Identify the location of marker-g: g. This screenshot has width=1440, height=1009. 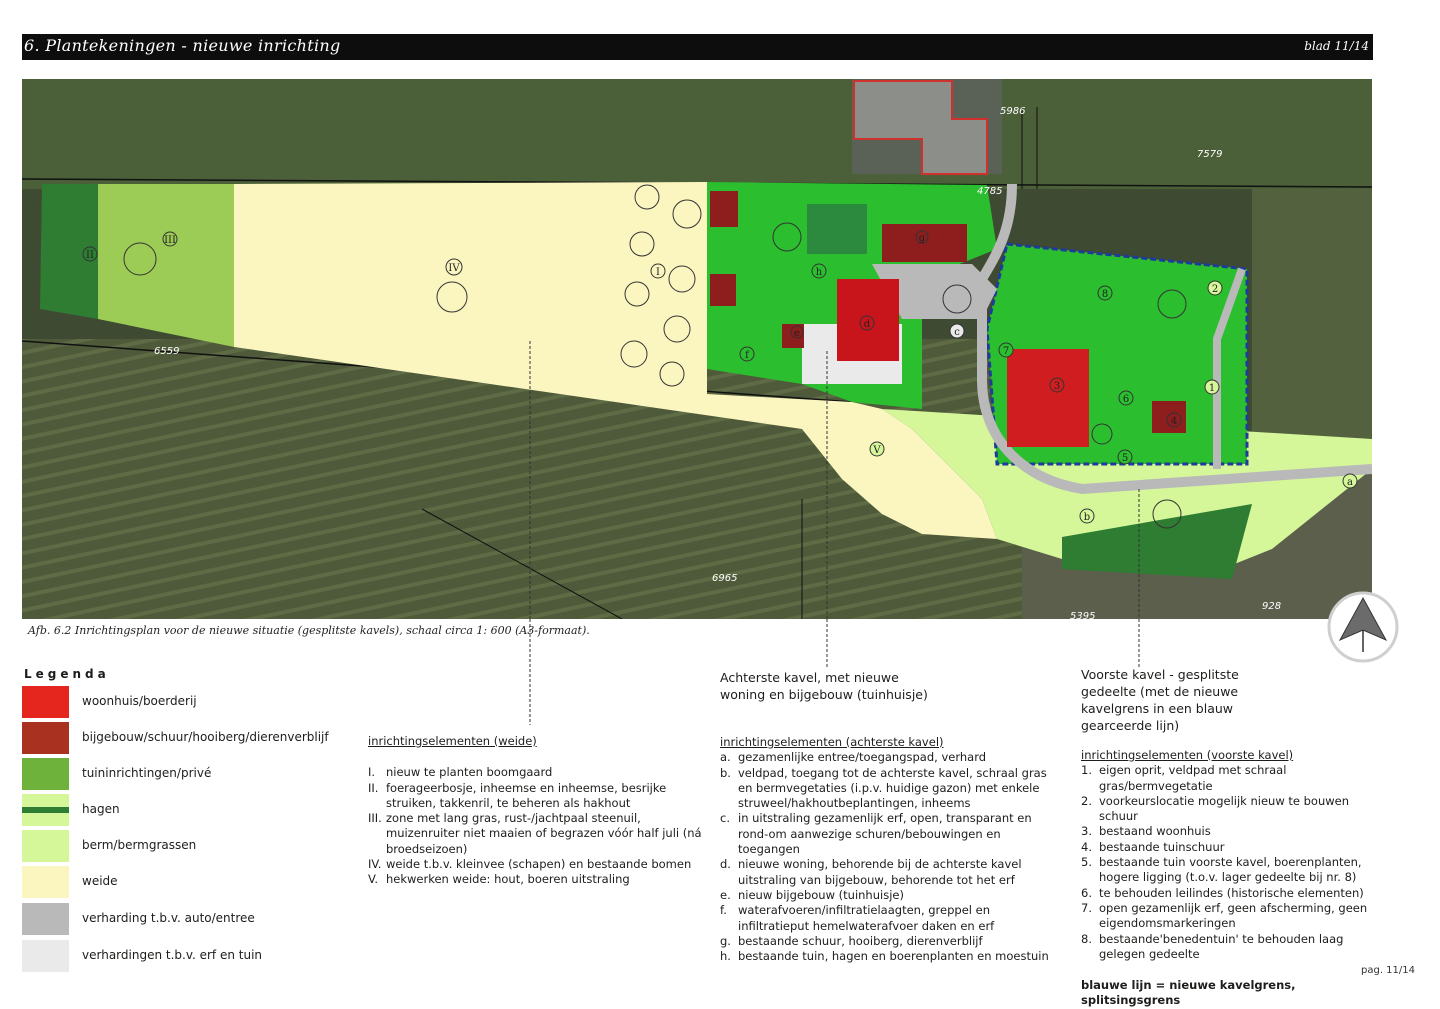
(922, 238).